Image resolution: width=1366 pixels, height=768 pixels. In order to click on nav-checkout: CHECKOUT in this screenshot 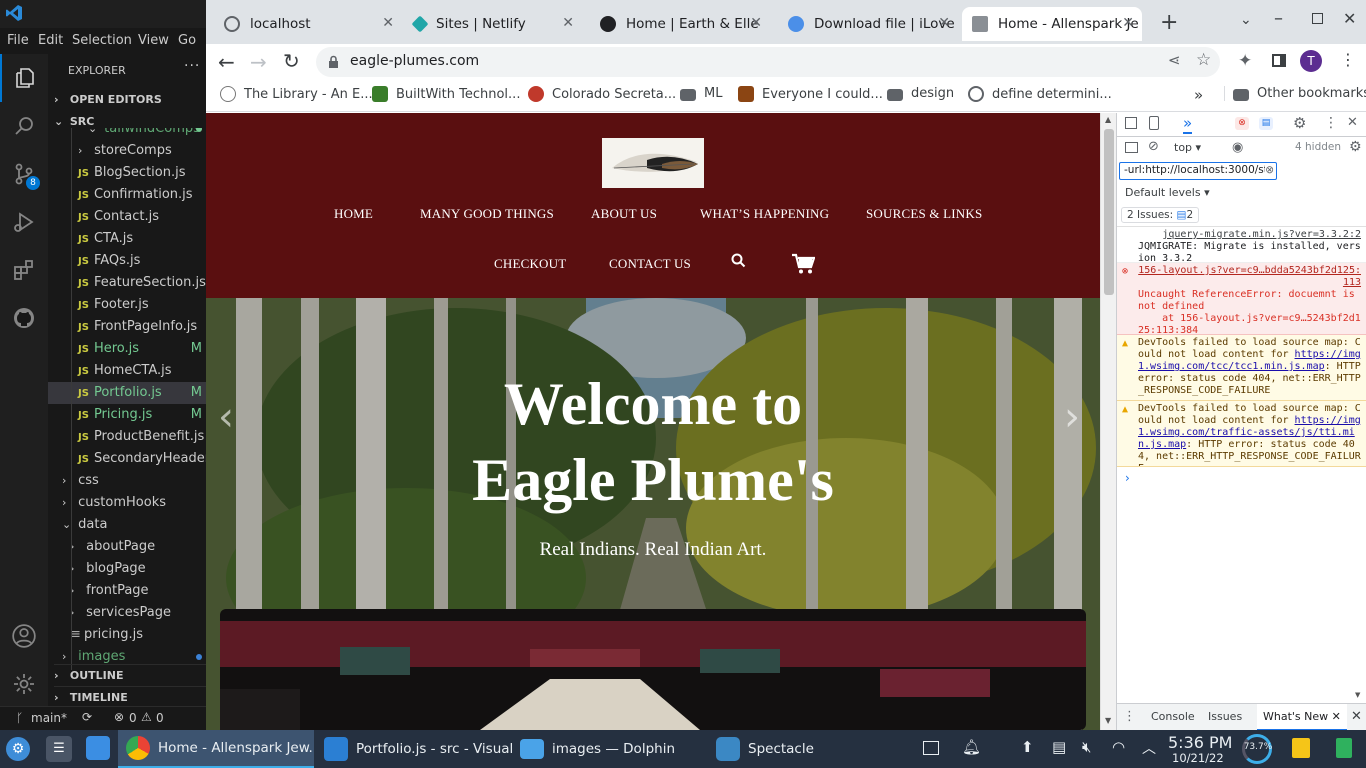, I will do `click(530, 264)`.